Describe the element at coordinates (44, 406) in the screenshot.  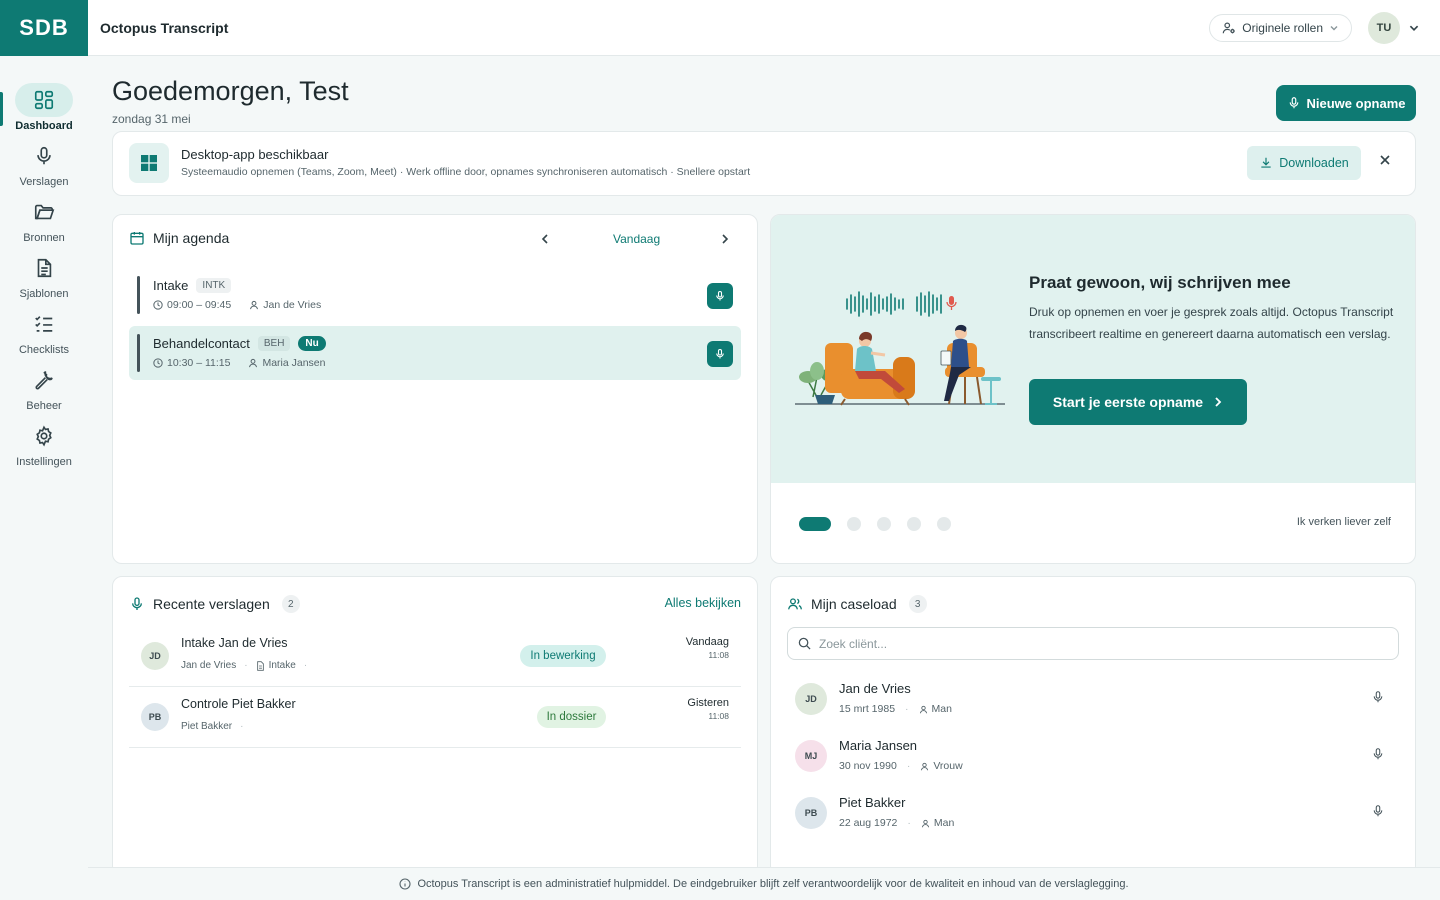
I see `sidebar-item-label: Beheer` at that location.